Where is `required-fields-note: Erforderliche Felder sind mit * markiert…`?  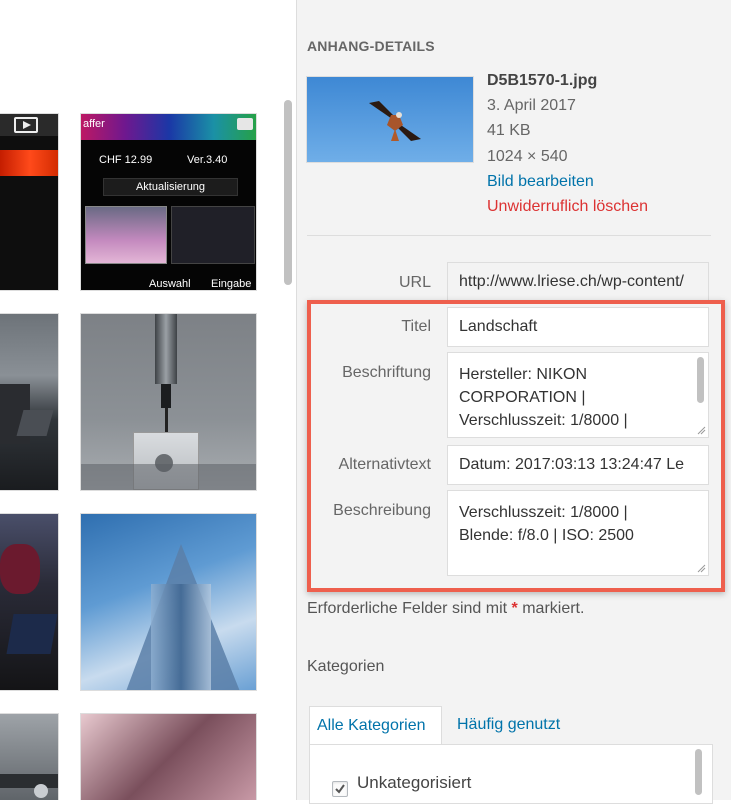
required-fields-note: Erforderliche Felder sind mit * markiert… is located at coordinates (445, 609).